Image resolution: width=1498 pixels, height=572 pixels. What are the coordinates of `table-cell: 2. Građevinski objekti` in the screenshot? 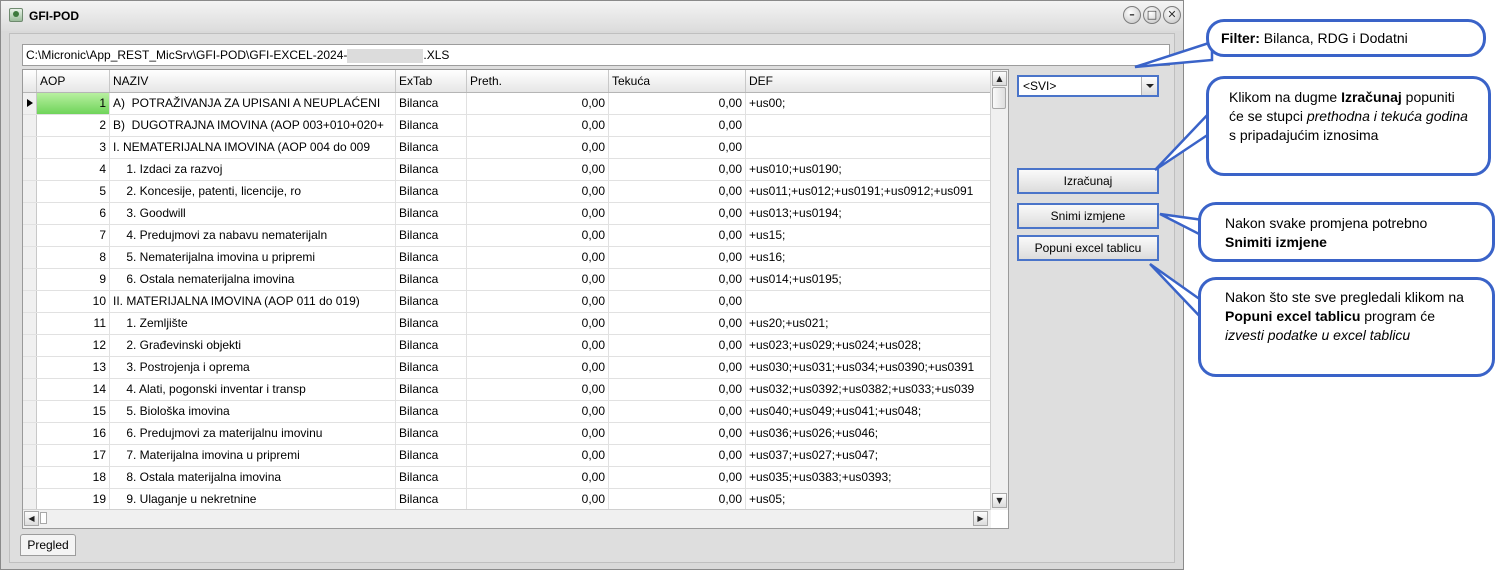 It's located at (253, 345).